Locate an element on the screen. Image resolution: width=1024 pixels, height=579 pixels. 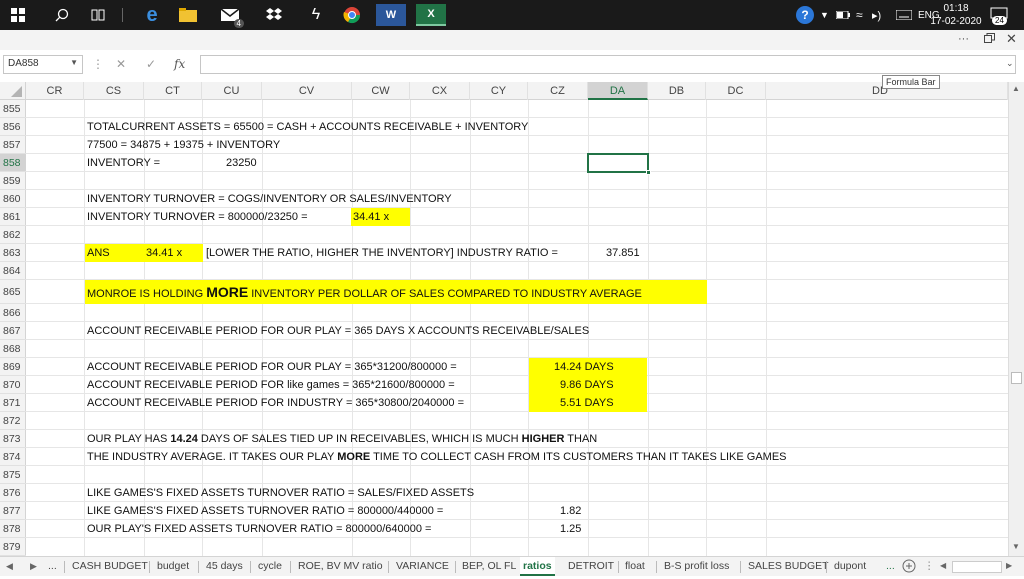
search-icon is located at coordinates (62, 15).